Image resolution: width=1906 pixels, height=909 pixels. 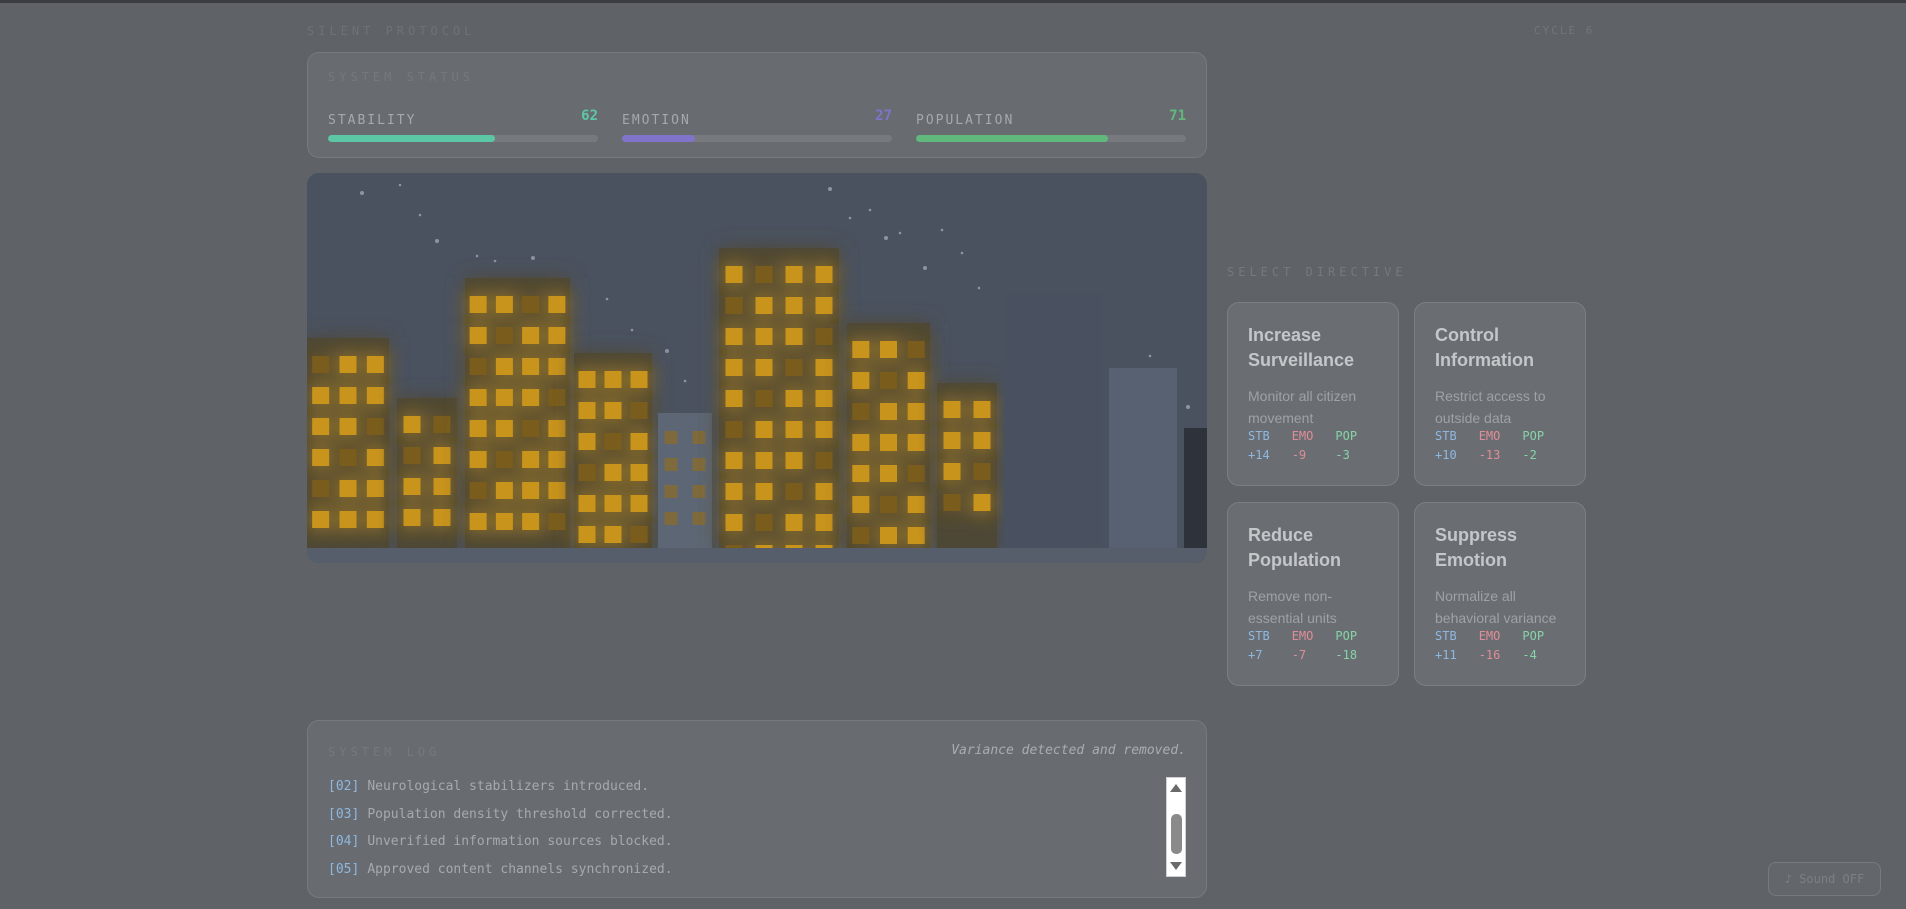 What do you see at coordinates (757, 138) in the screenshot?
I see `emotion-bar` at bounding box center [757, 138].